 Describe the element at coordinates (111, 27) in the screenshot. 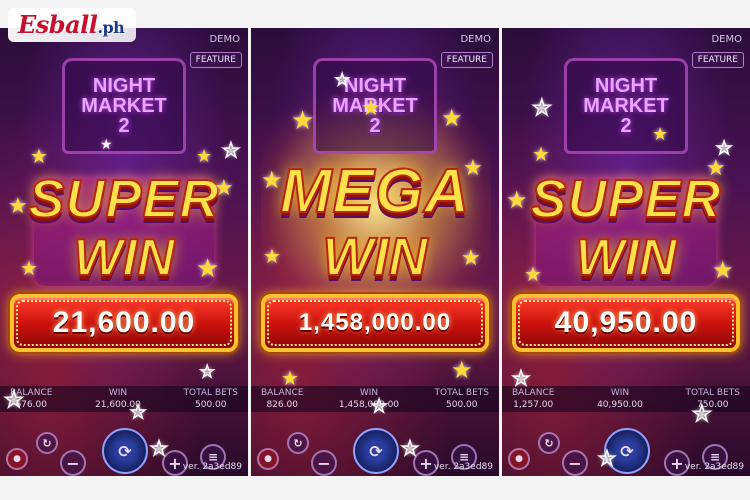

I see `logo-suffix: .ph` at that location.